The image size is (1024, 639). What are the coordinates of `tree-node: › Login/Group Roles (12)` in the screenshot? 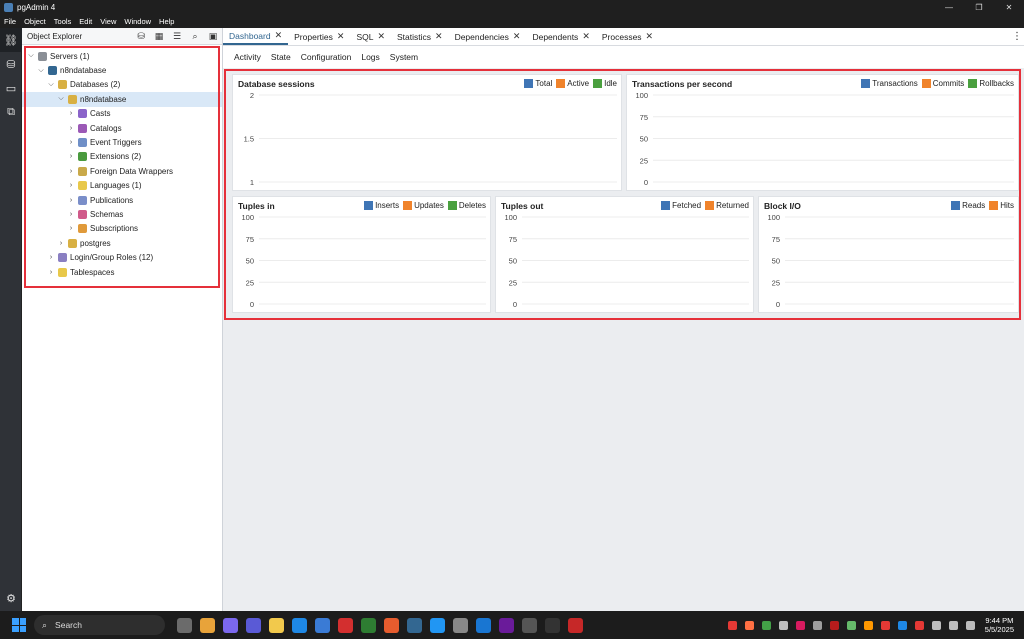 It's located at (122, 257).